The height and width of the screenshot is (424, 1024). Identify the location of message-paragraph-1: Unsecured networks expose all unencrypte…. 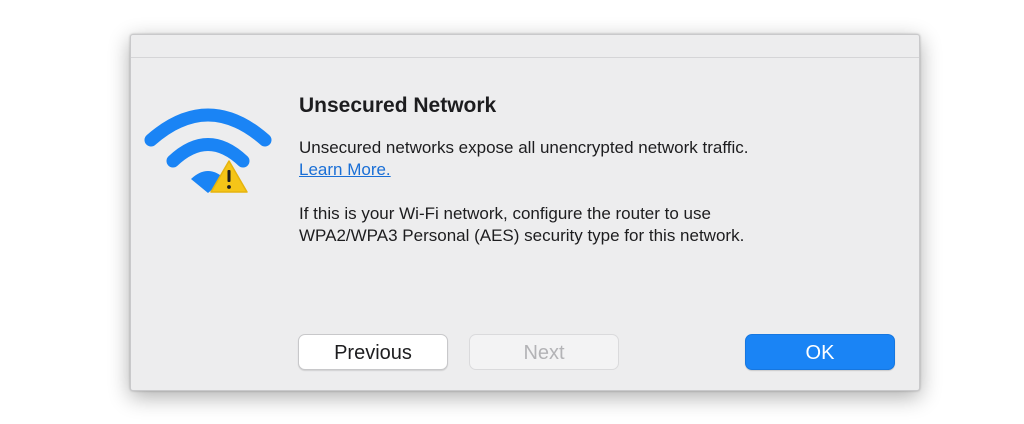
(599, 159).